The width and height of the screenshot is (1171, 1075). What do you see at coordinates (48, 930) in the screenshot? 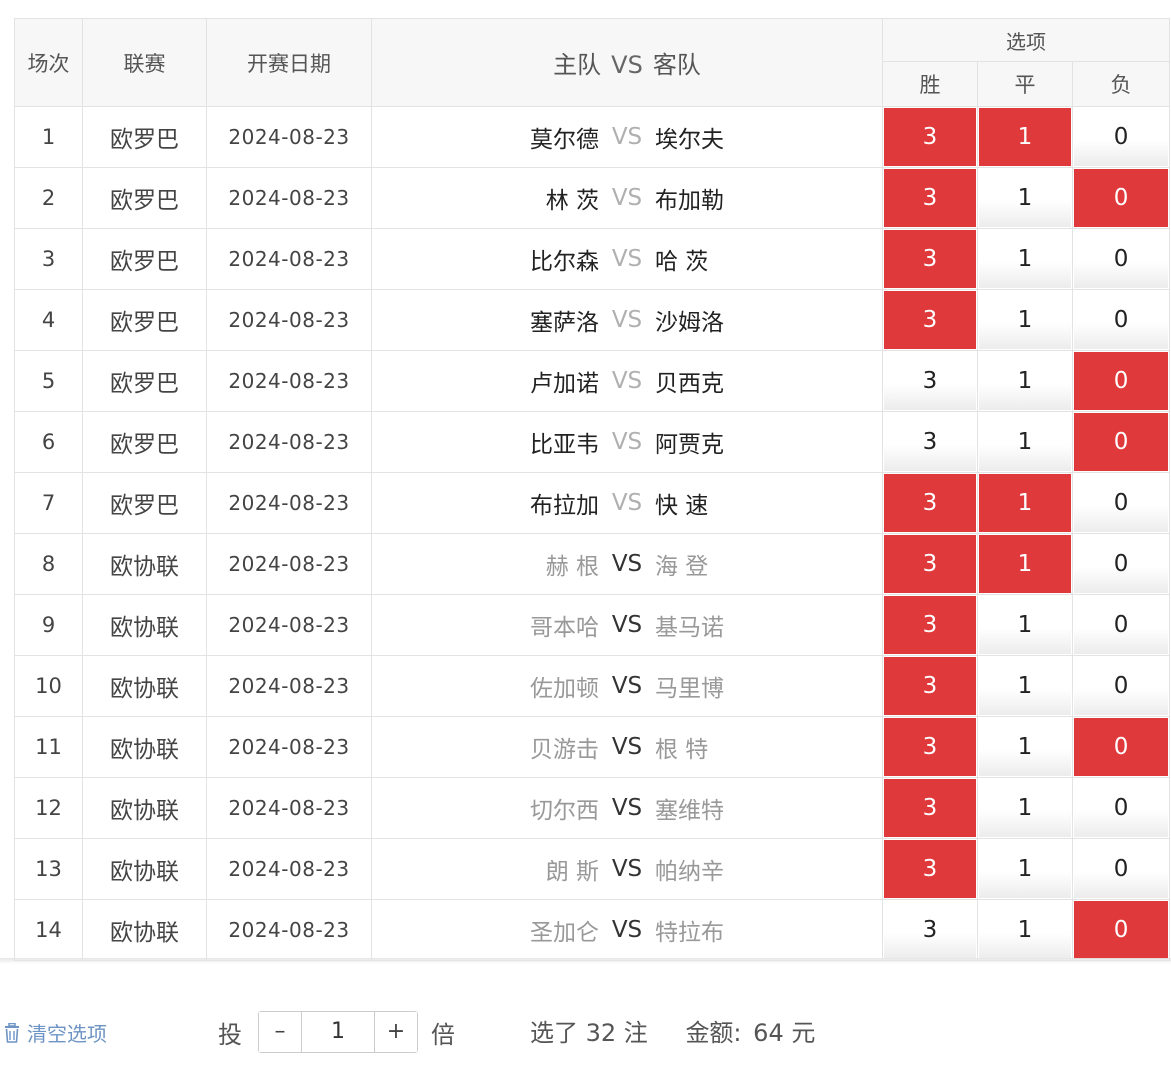
I see `match-number: 14` at bounding box center [48, 930].